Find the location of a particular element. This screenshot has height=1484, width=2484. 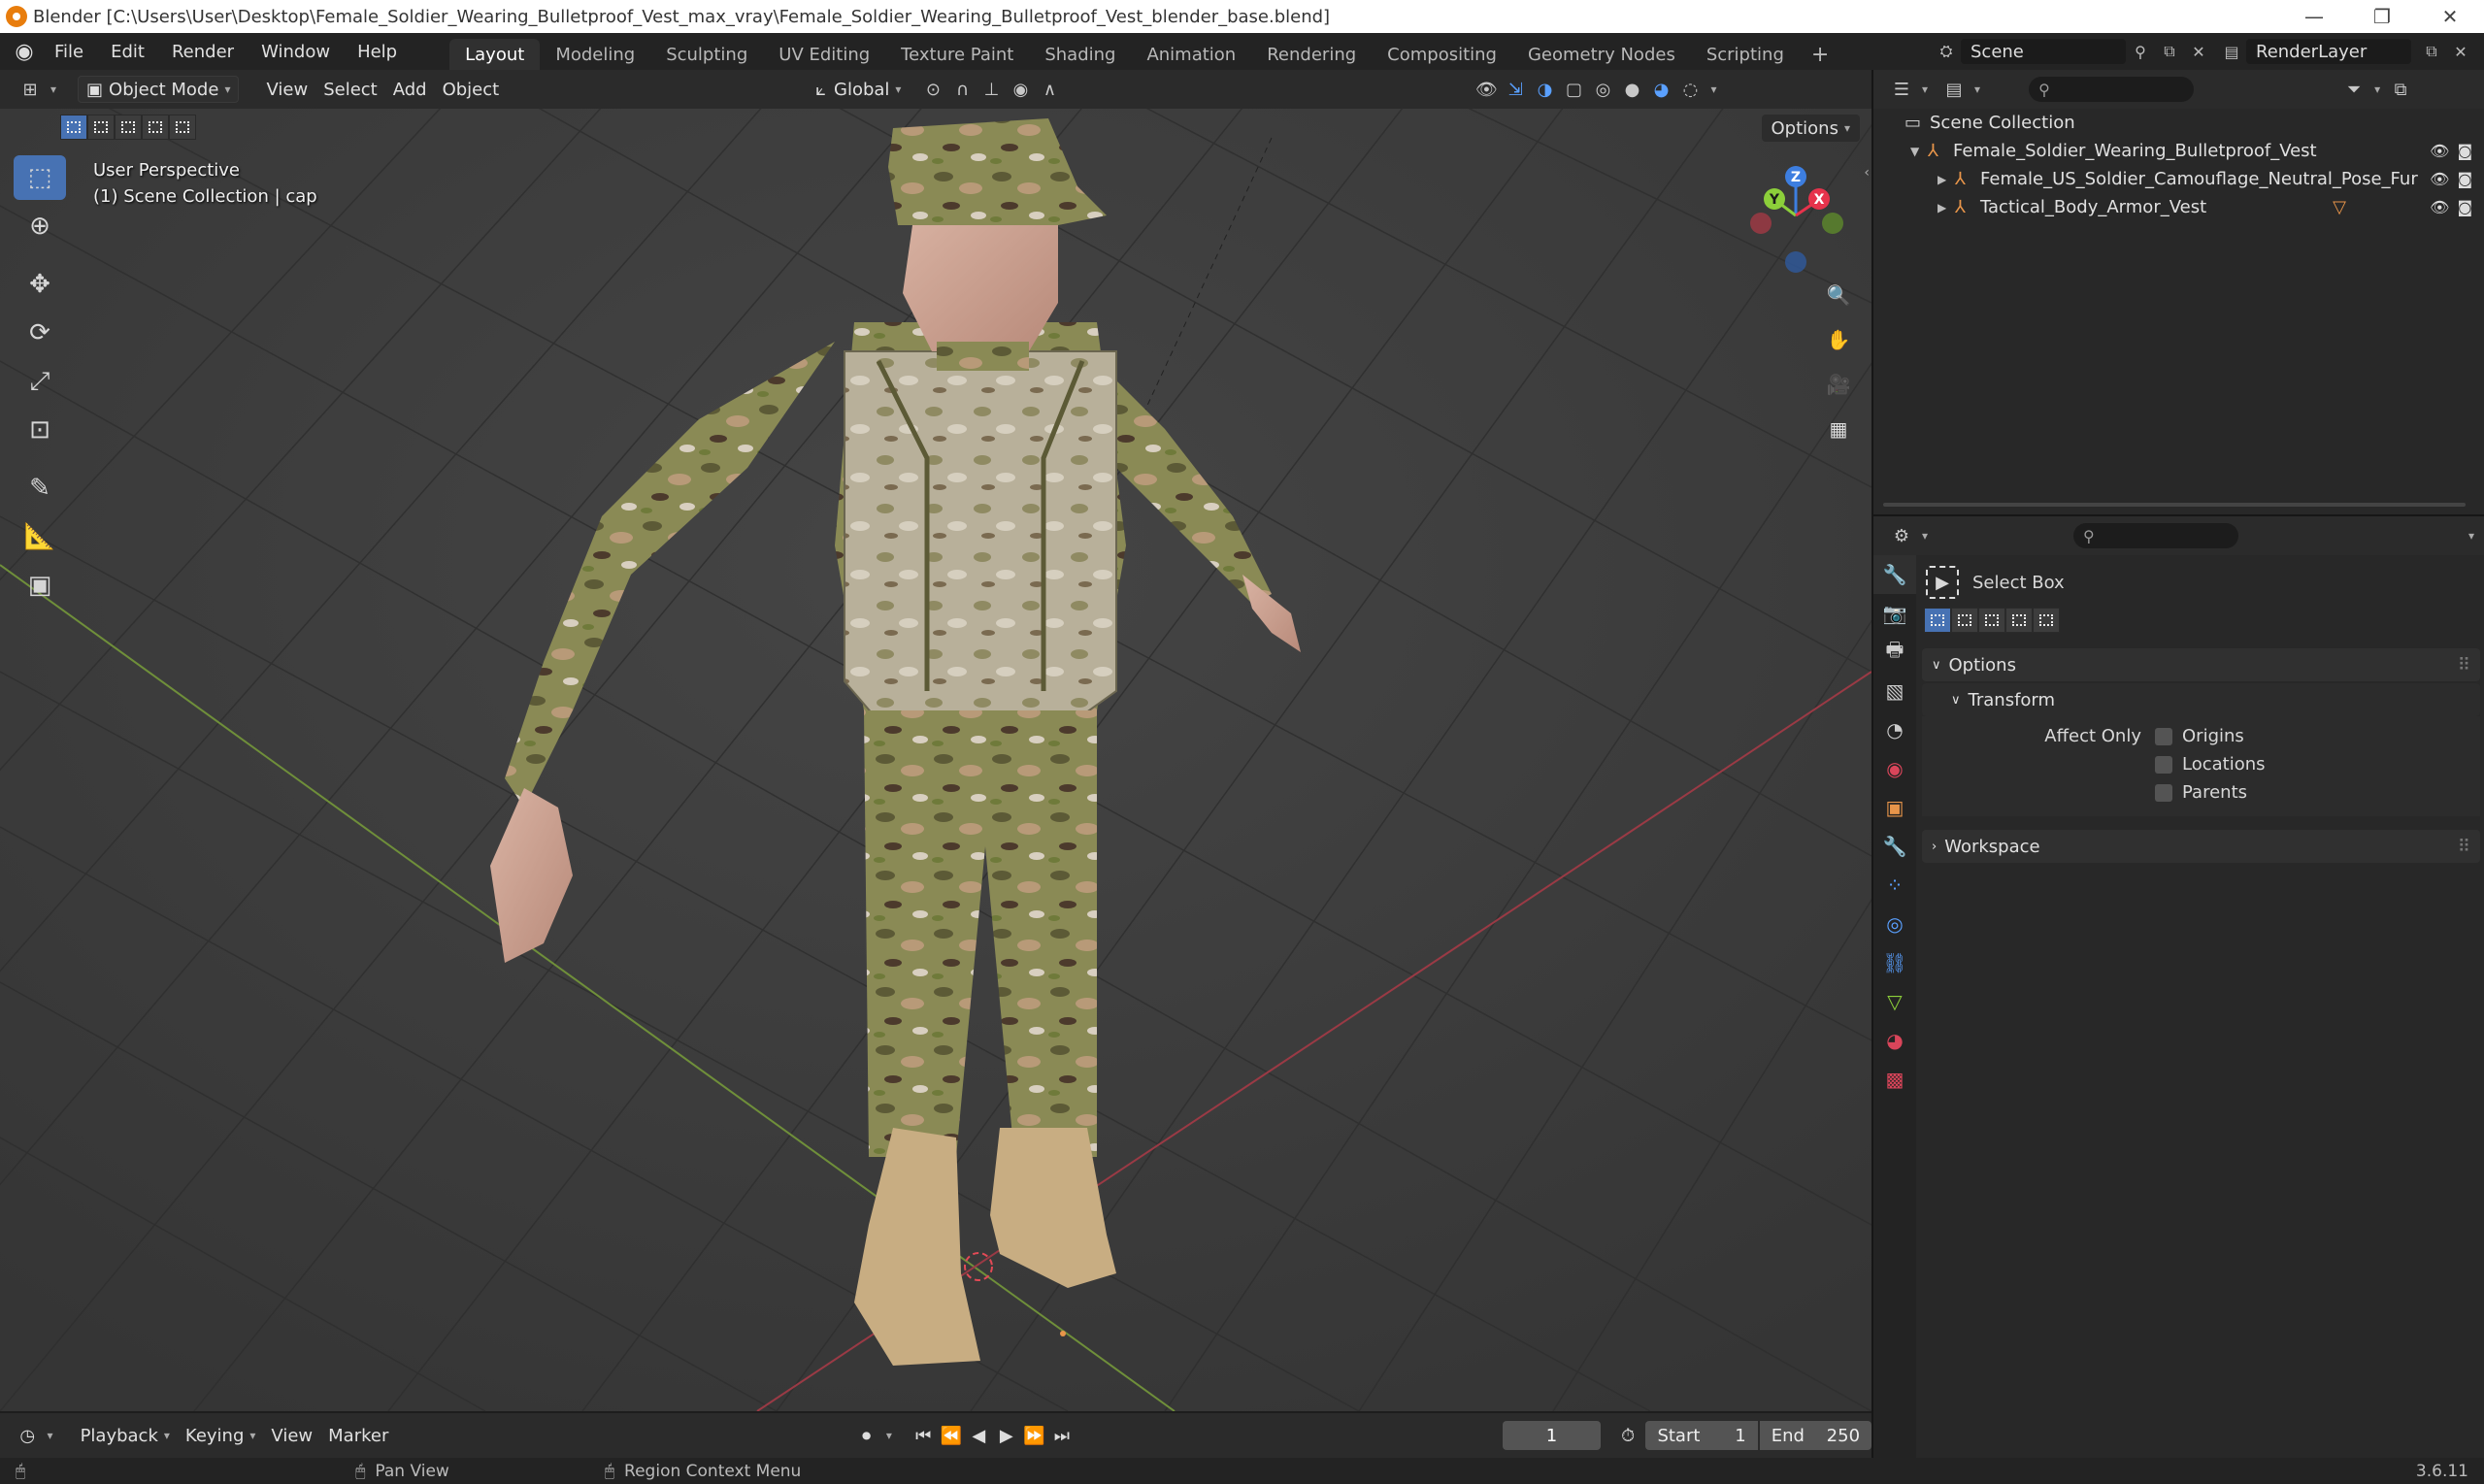

sidebar-toggle-icon: ‹ is located at coordinates (1867, 173).